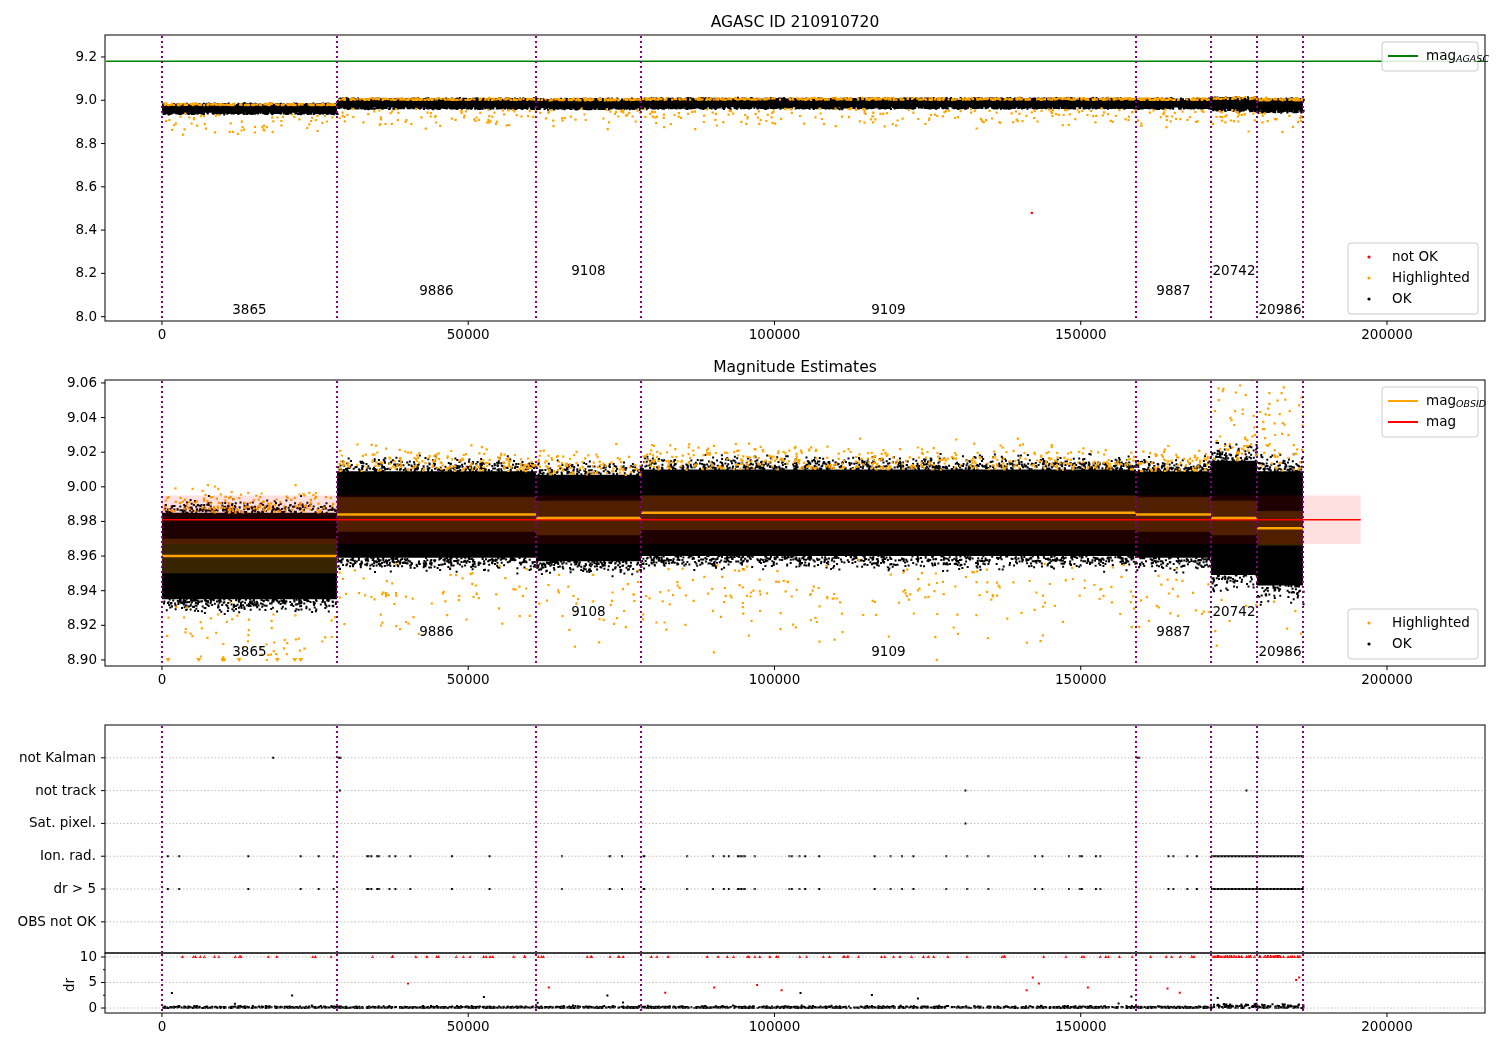 This screenshot has width=1500, height=1050. What do you see at coordinates (65, 789) in the screenshot?
I see `tick-label: not track` at bounding box center [65, 789].